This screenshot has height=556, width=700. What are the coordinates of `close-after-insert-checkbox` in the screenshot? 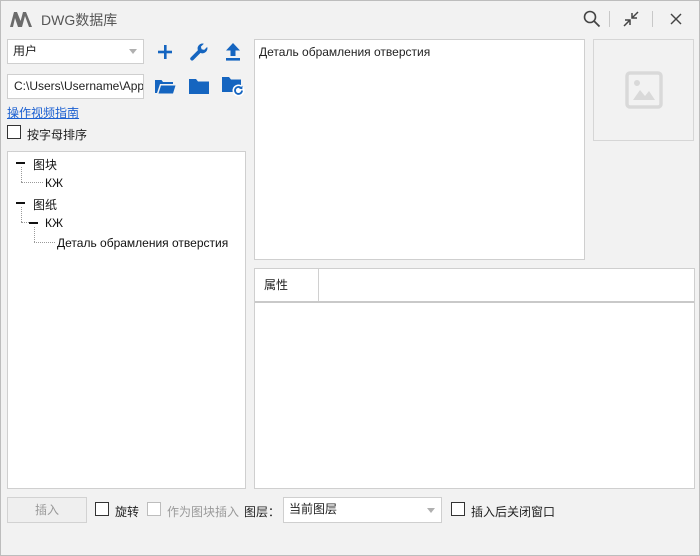 It's located at (458, 509).